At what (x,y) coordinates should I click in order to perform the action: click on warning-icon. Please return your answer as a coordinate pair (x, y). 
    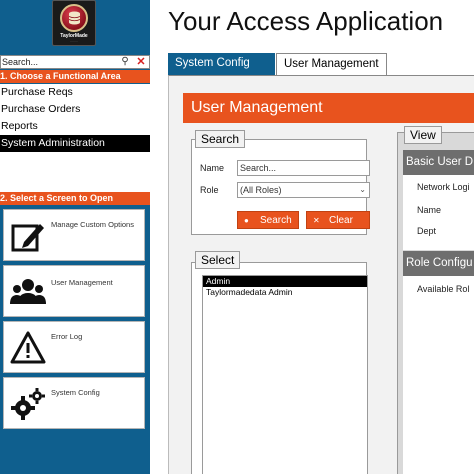
    Looking at the image, I should click on (28, 347).